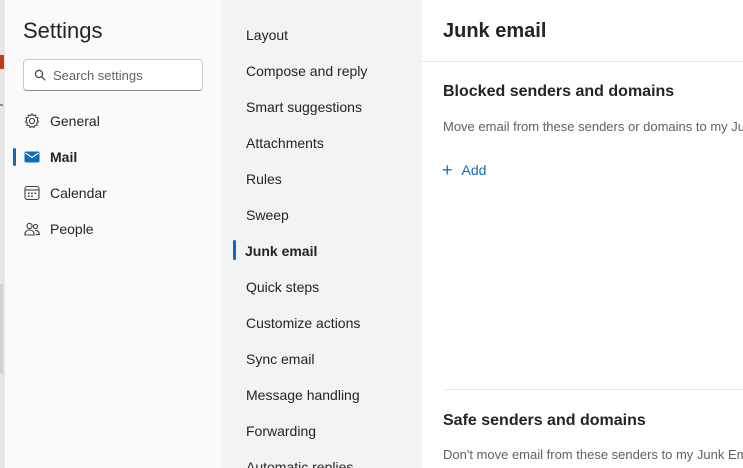 The width and height of the screenshot is (743, 468). Describe the element at coordinates (32, 157) in the screenshot. I see `mail-icon` at that location.